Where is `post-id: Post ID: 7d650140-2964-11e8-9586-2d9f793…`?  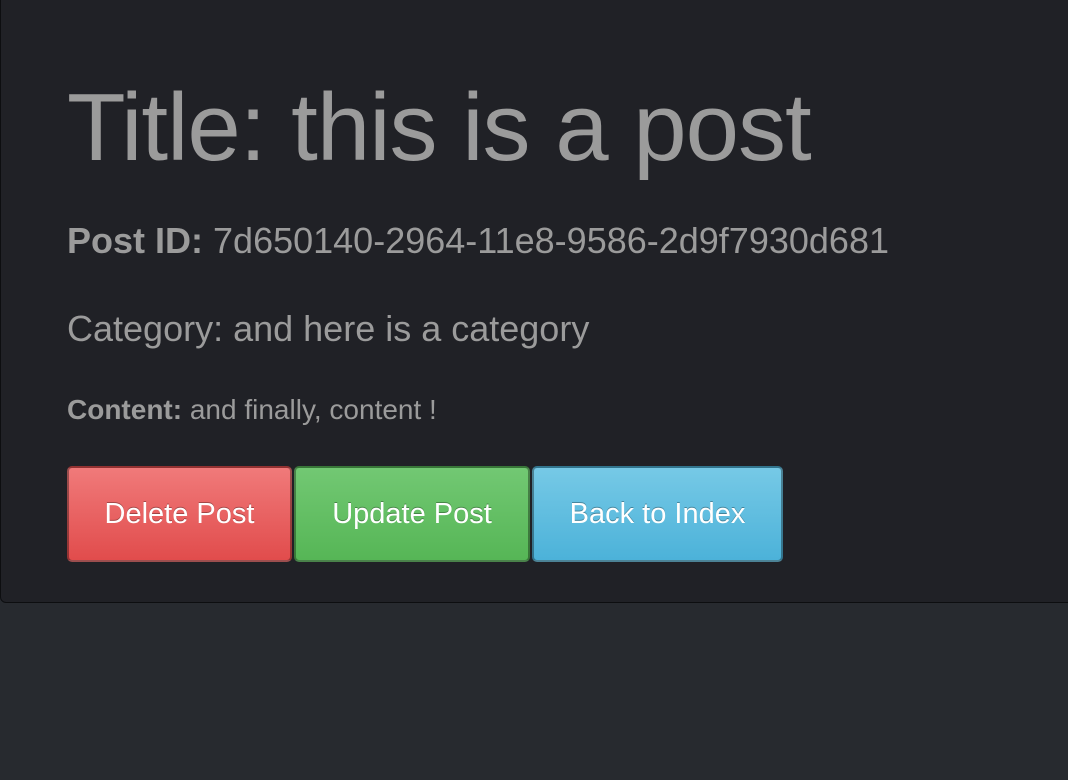 post-id: Post ID: 7d650140-2964-11e8-9586-2d9f793… is located at coordinates (478, 241).